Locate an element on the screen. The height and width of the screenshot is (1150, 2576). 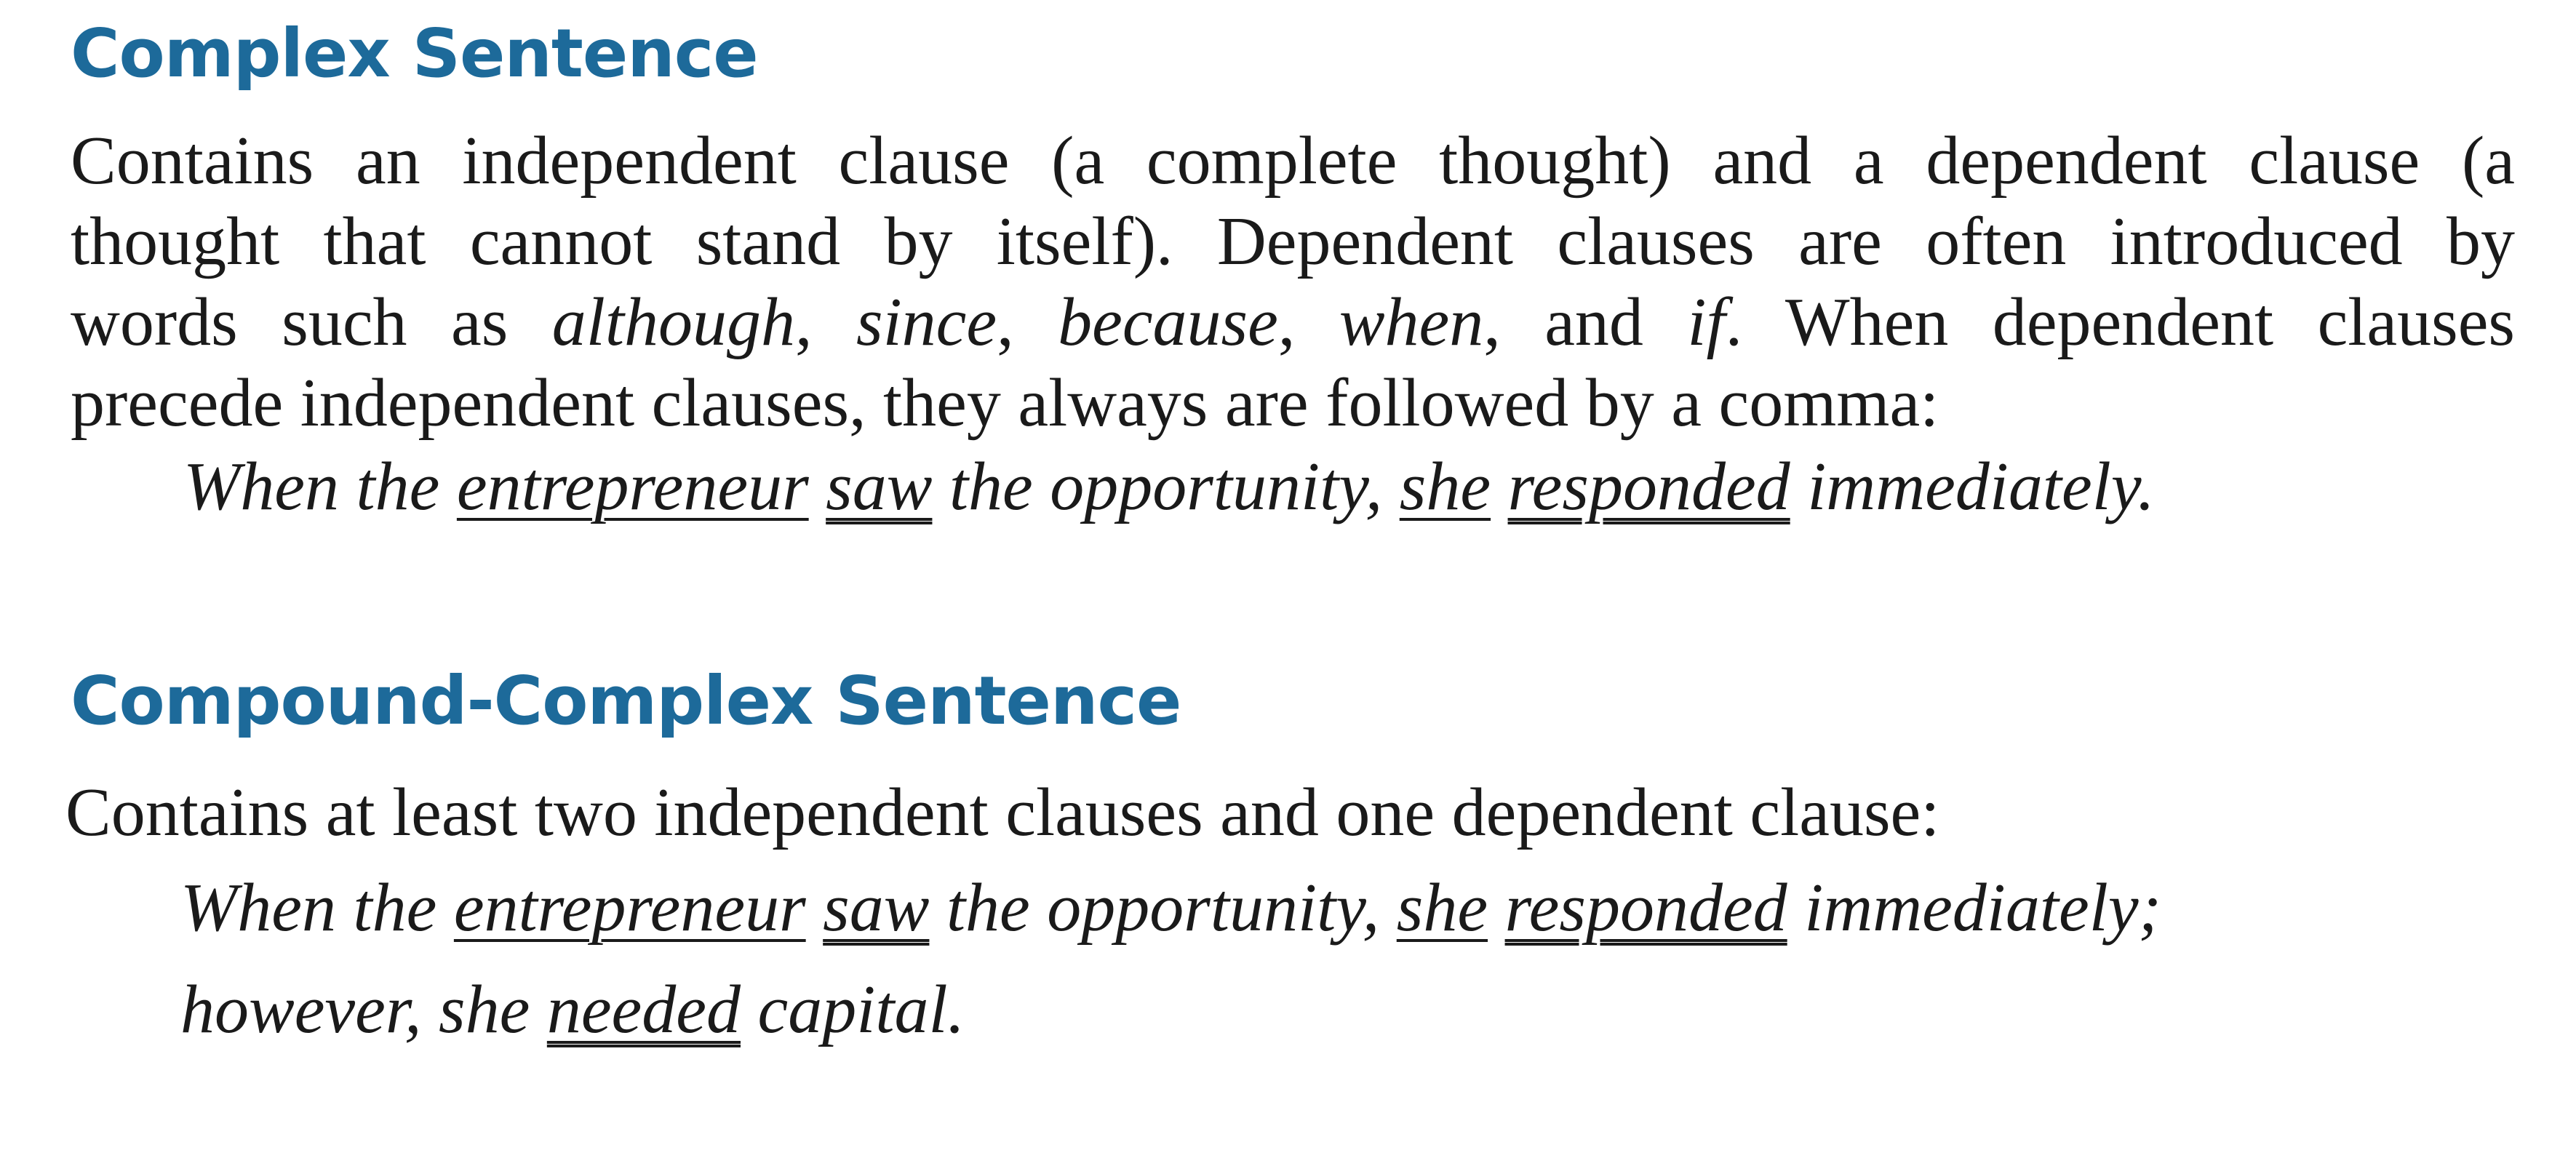
section-heading-compound-complex: Compound-Complex Sentence is located at coordinates (626, 701).